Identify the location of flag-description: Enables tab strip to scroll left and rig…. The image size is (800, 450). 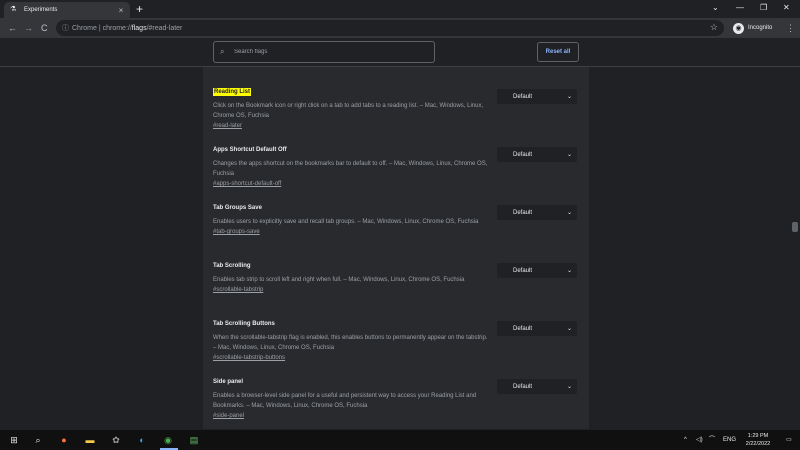
(339, 280).